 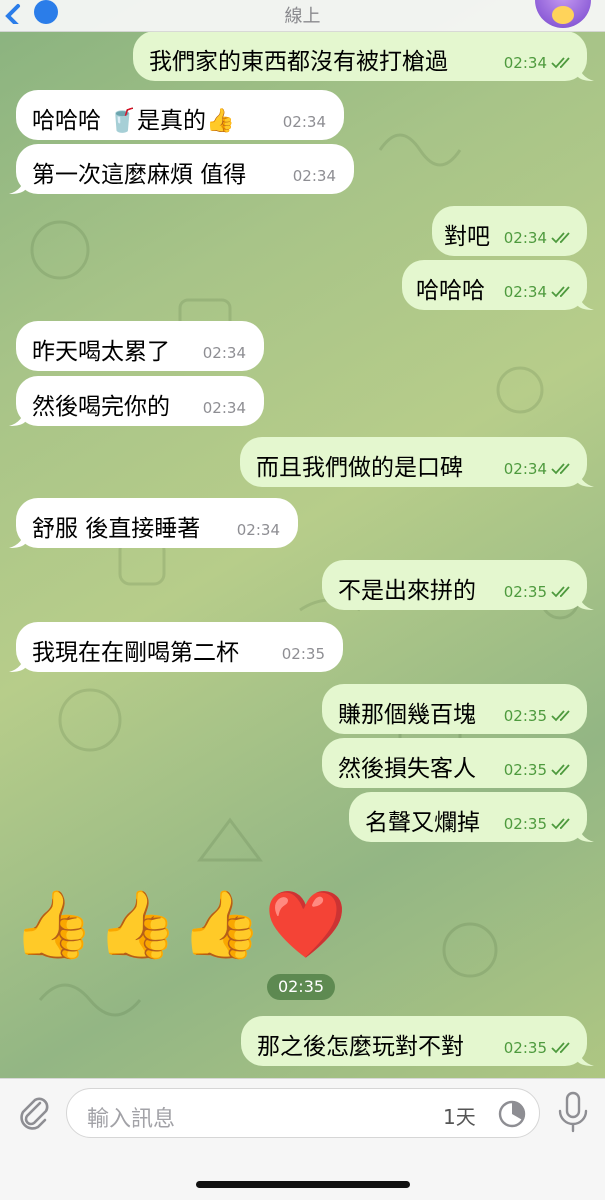 I want to click on message-text: 對吧, so click(x=467, y=237).